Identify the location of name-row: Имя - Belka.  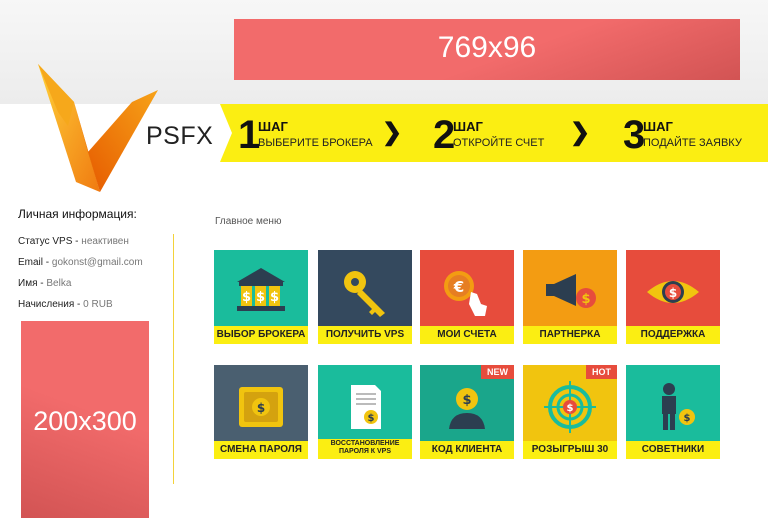
(44, 283).